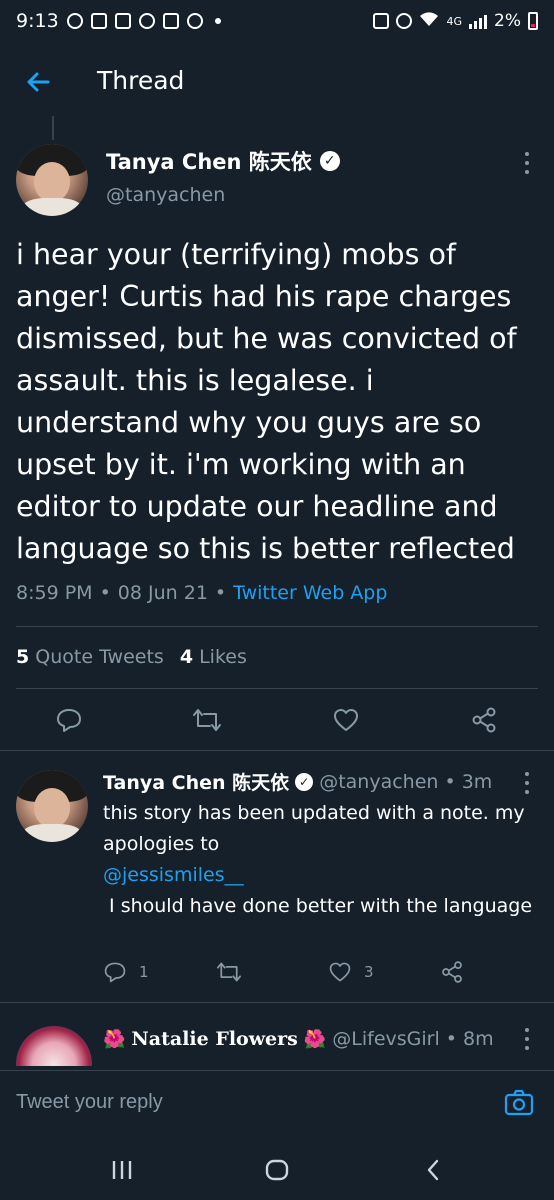  I want to click on tweet-source-link: Twitter Web App, so click(310, 593).